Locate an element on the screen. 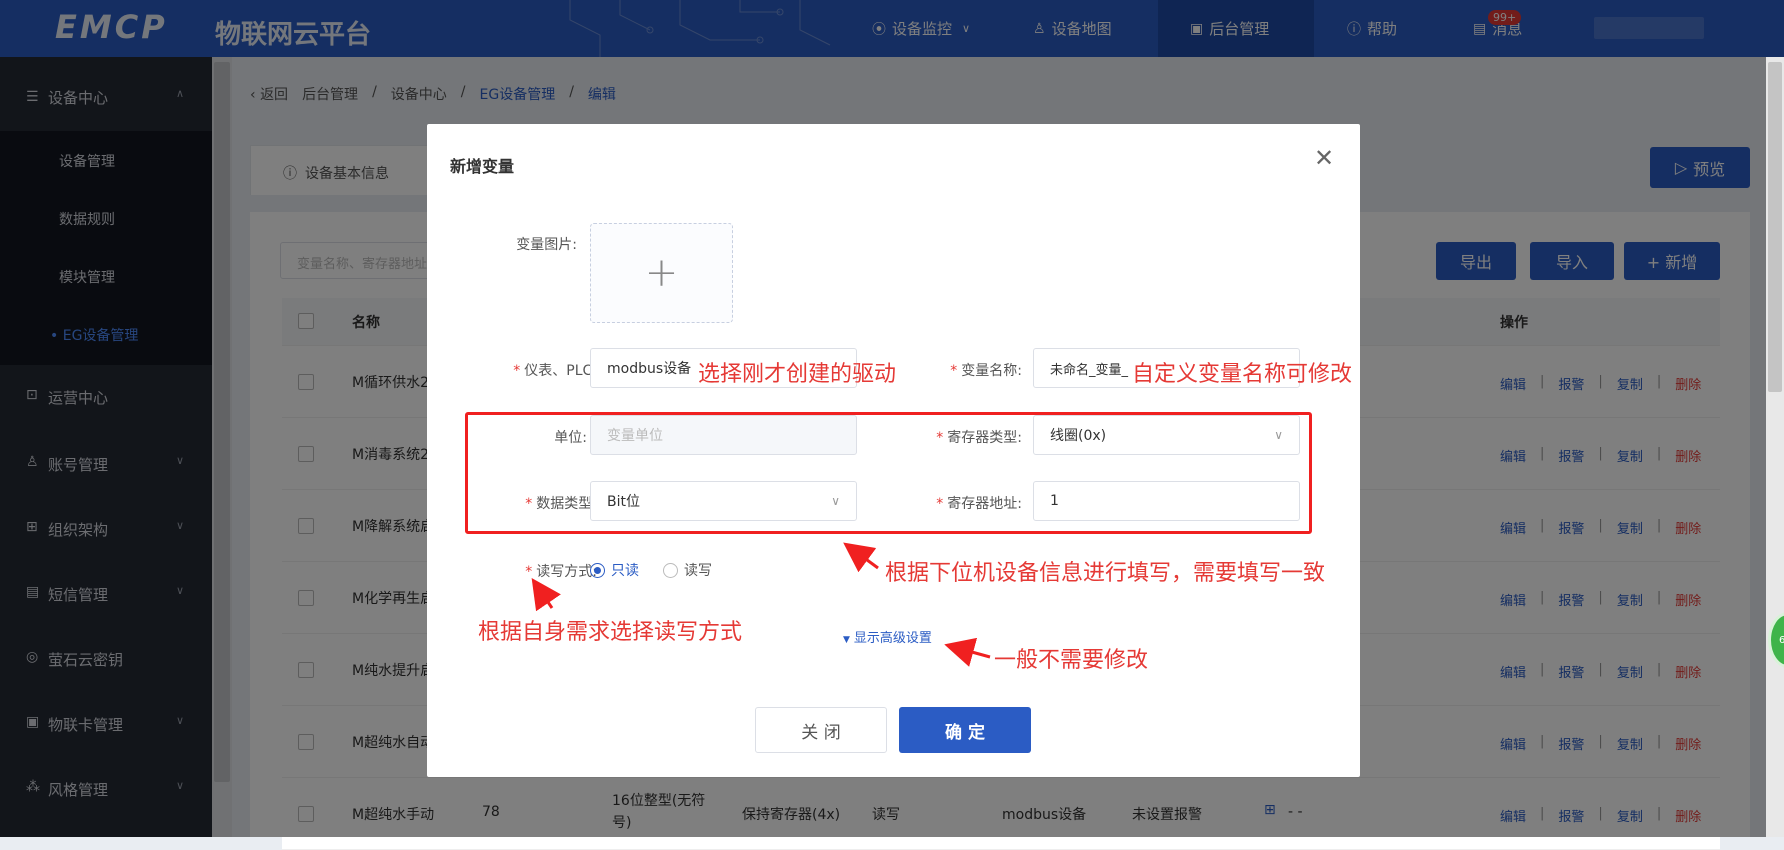  arrow-advanced is located at coordinates (967, 652).